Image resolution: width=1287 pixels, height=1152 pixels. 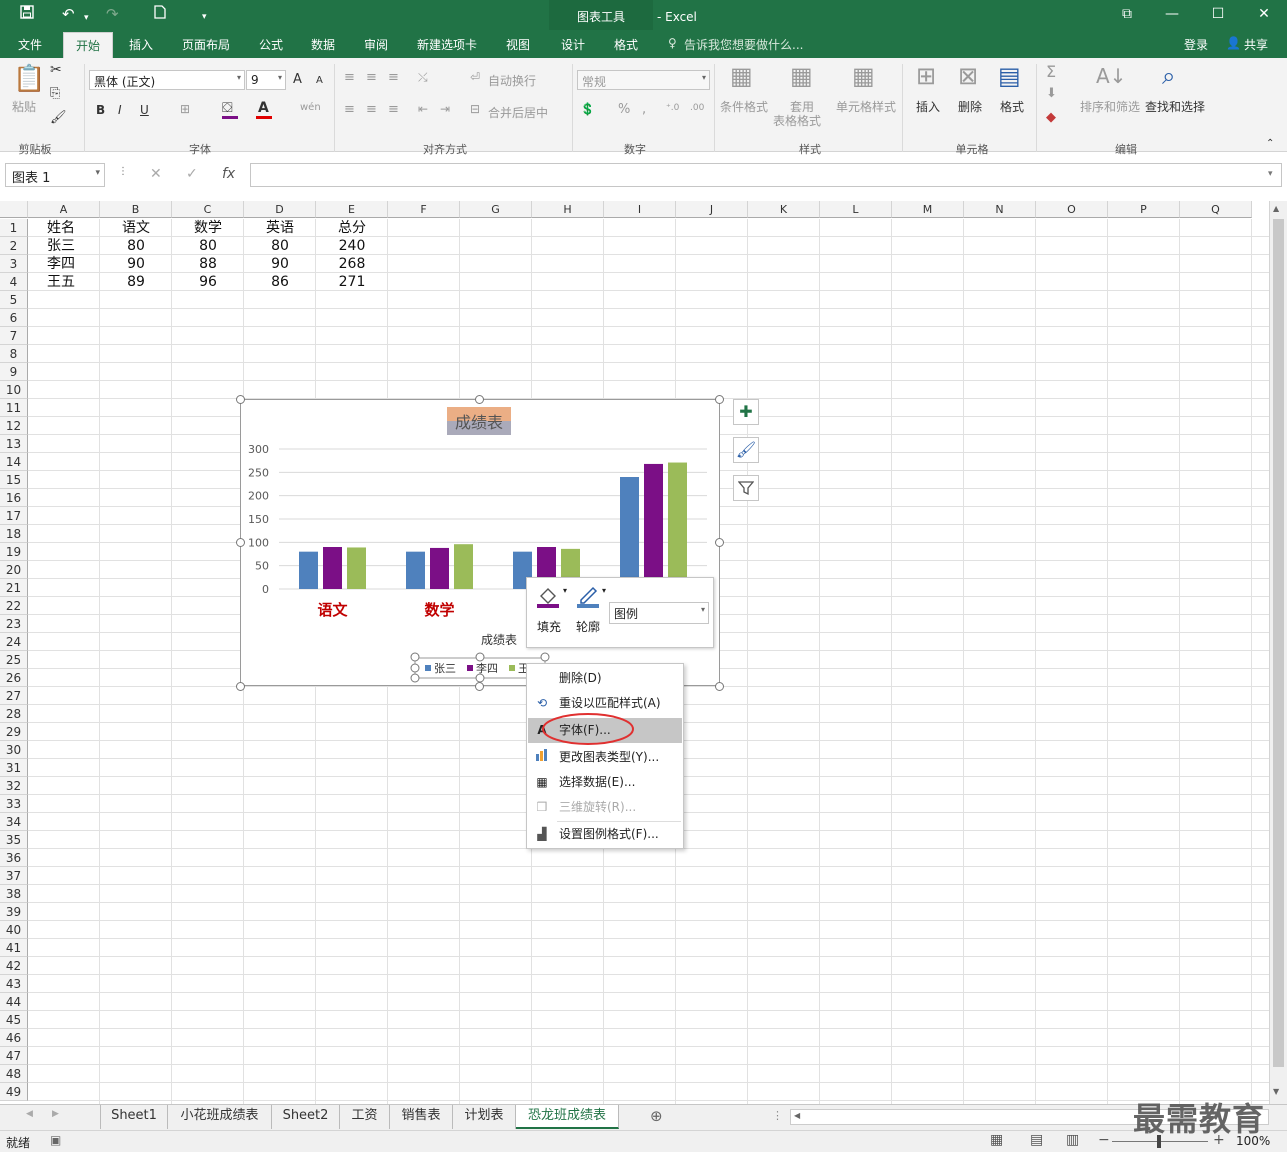 I want to click on sort-filter-button: 排序和筛选, so click(x=1110, y=106).